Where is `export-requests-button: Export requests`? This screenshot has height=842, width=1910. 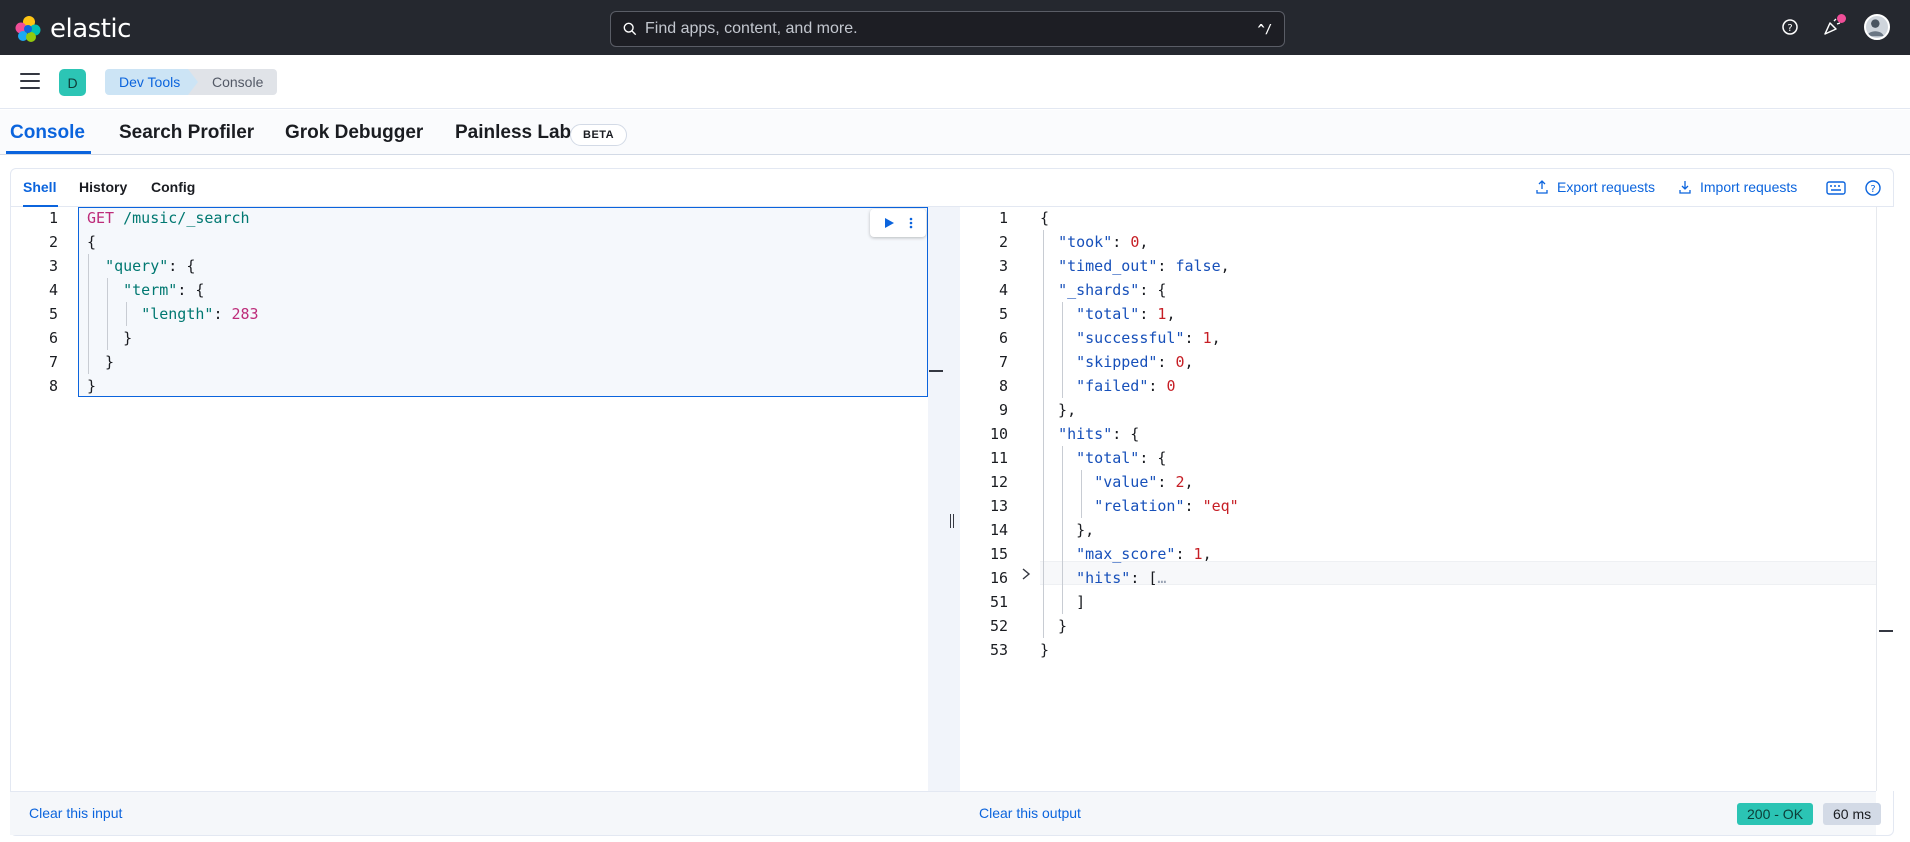 export-requests-button: Export requests is located at coordinates (1595, 187).